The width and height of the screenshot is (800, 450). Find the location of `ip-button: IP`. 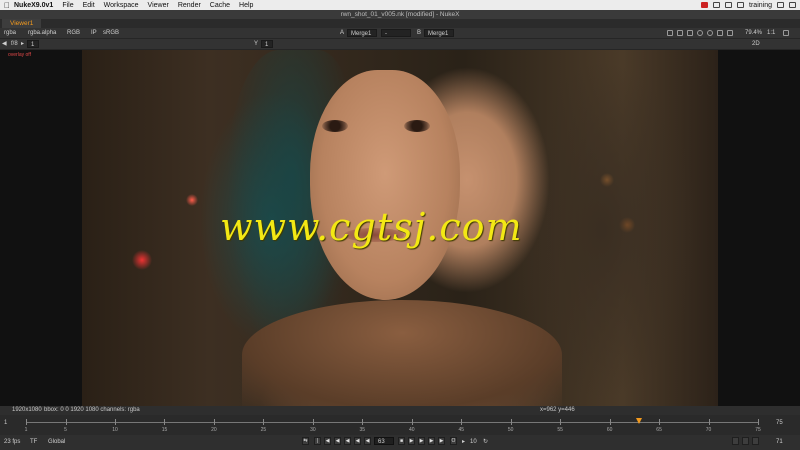

ip-button: IP is located at coordinates (94, 33).